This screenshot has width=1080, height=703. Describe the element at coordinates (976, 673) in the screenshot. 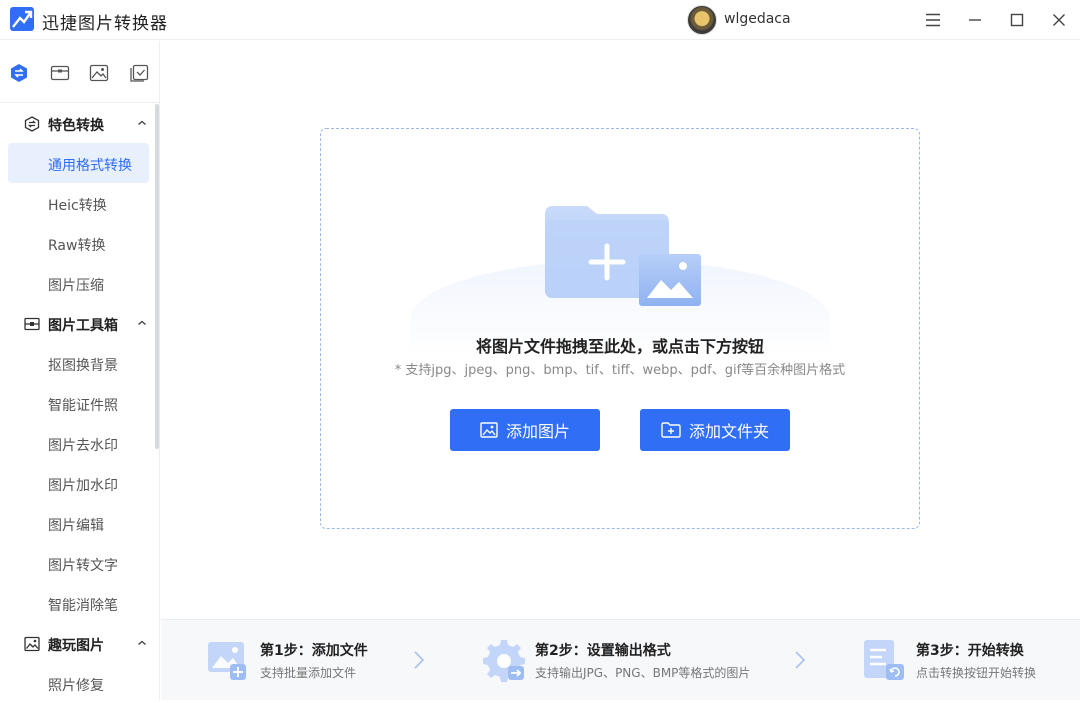

I see `step-3-desc: 点击转换按钮开始转换` at that location.